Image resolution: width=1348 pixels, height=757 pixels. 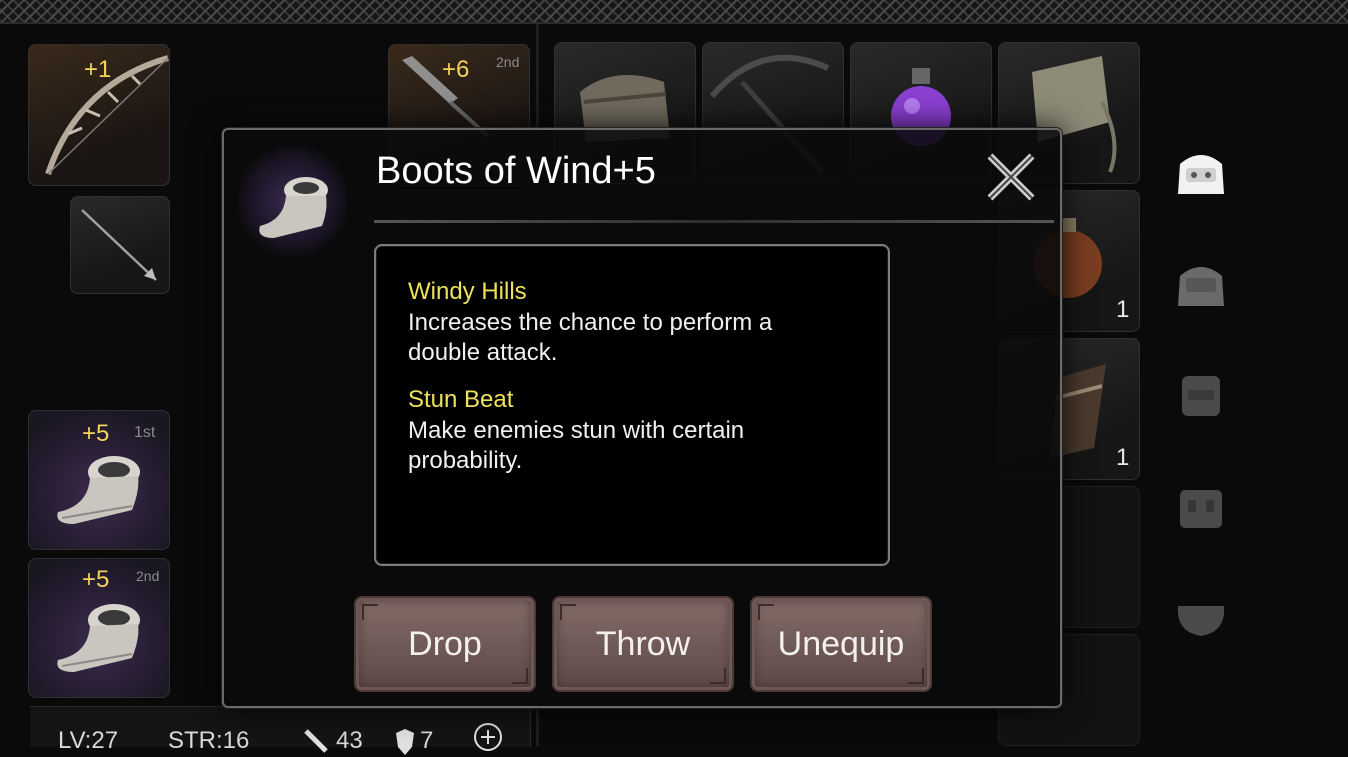 What do you see at coordinates (1011, 177) in the screenshot?
I see `close-x-icon` at bounding box center [1011, 177].